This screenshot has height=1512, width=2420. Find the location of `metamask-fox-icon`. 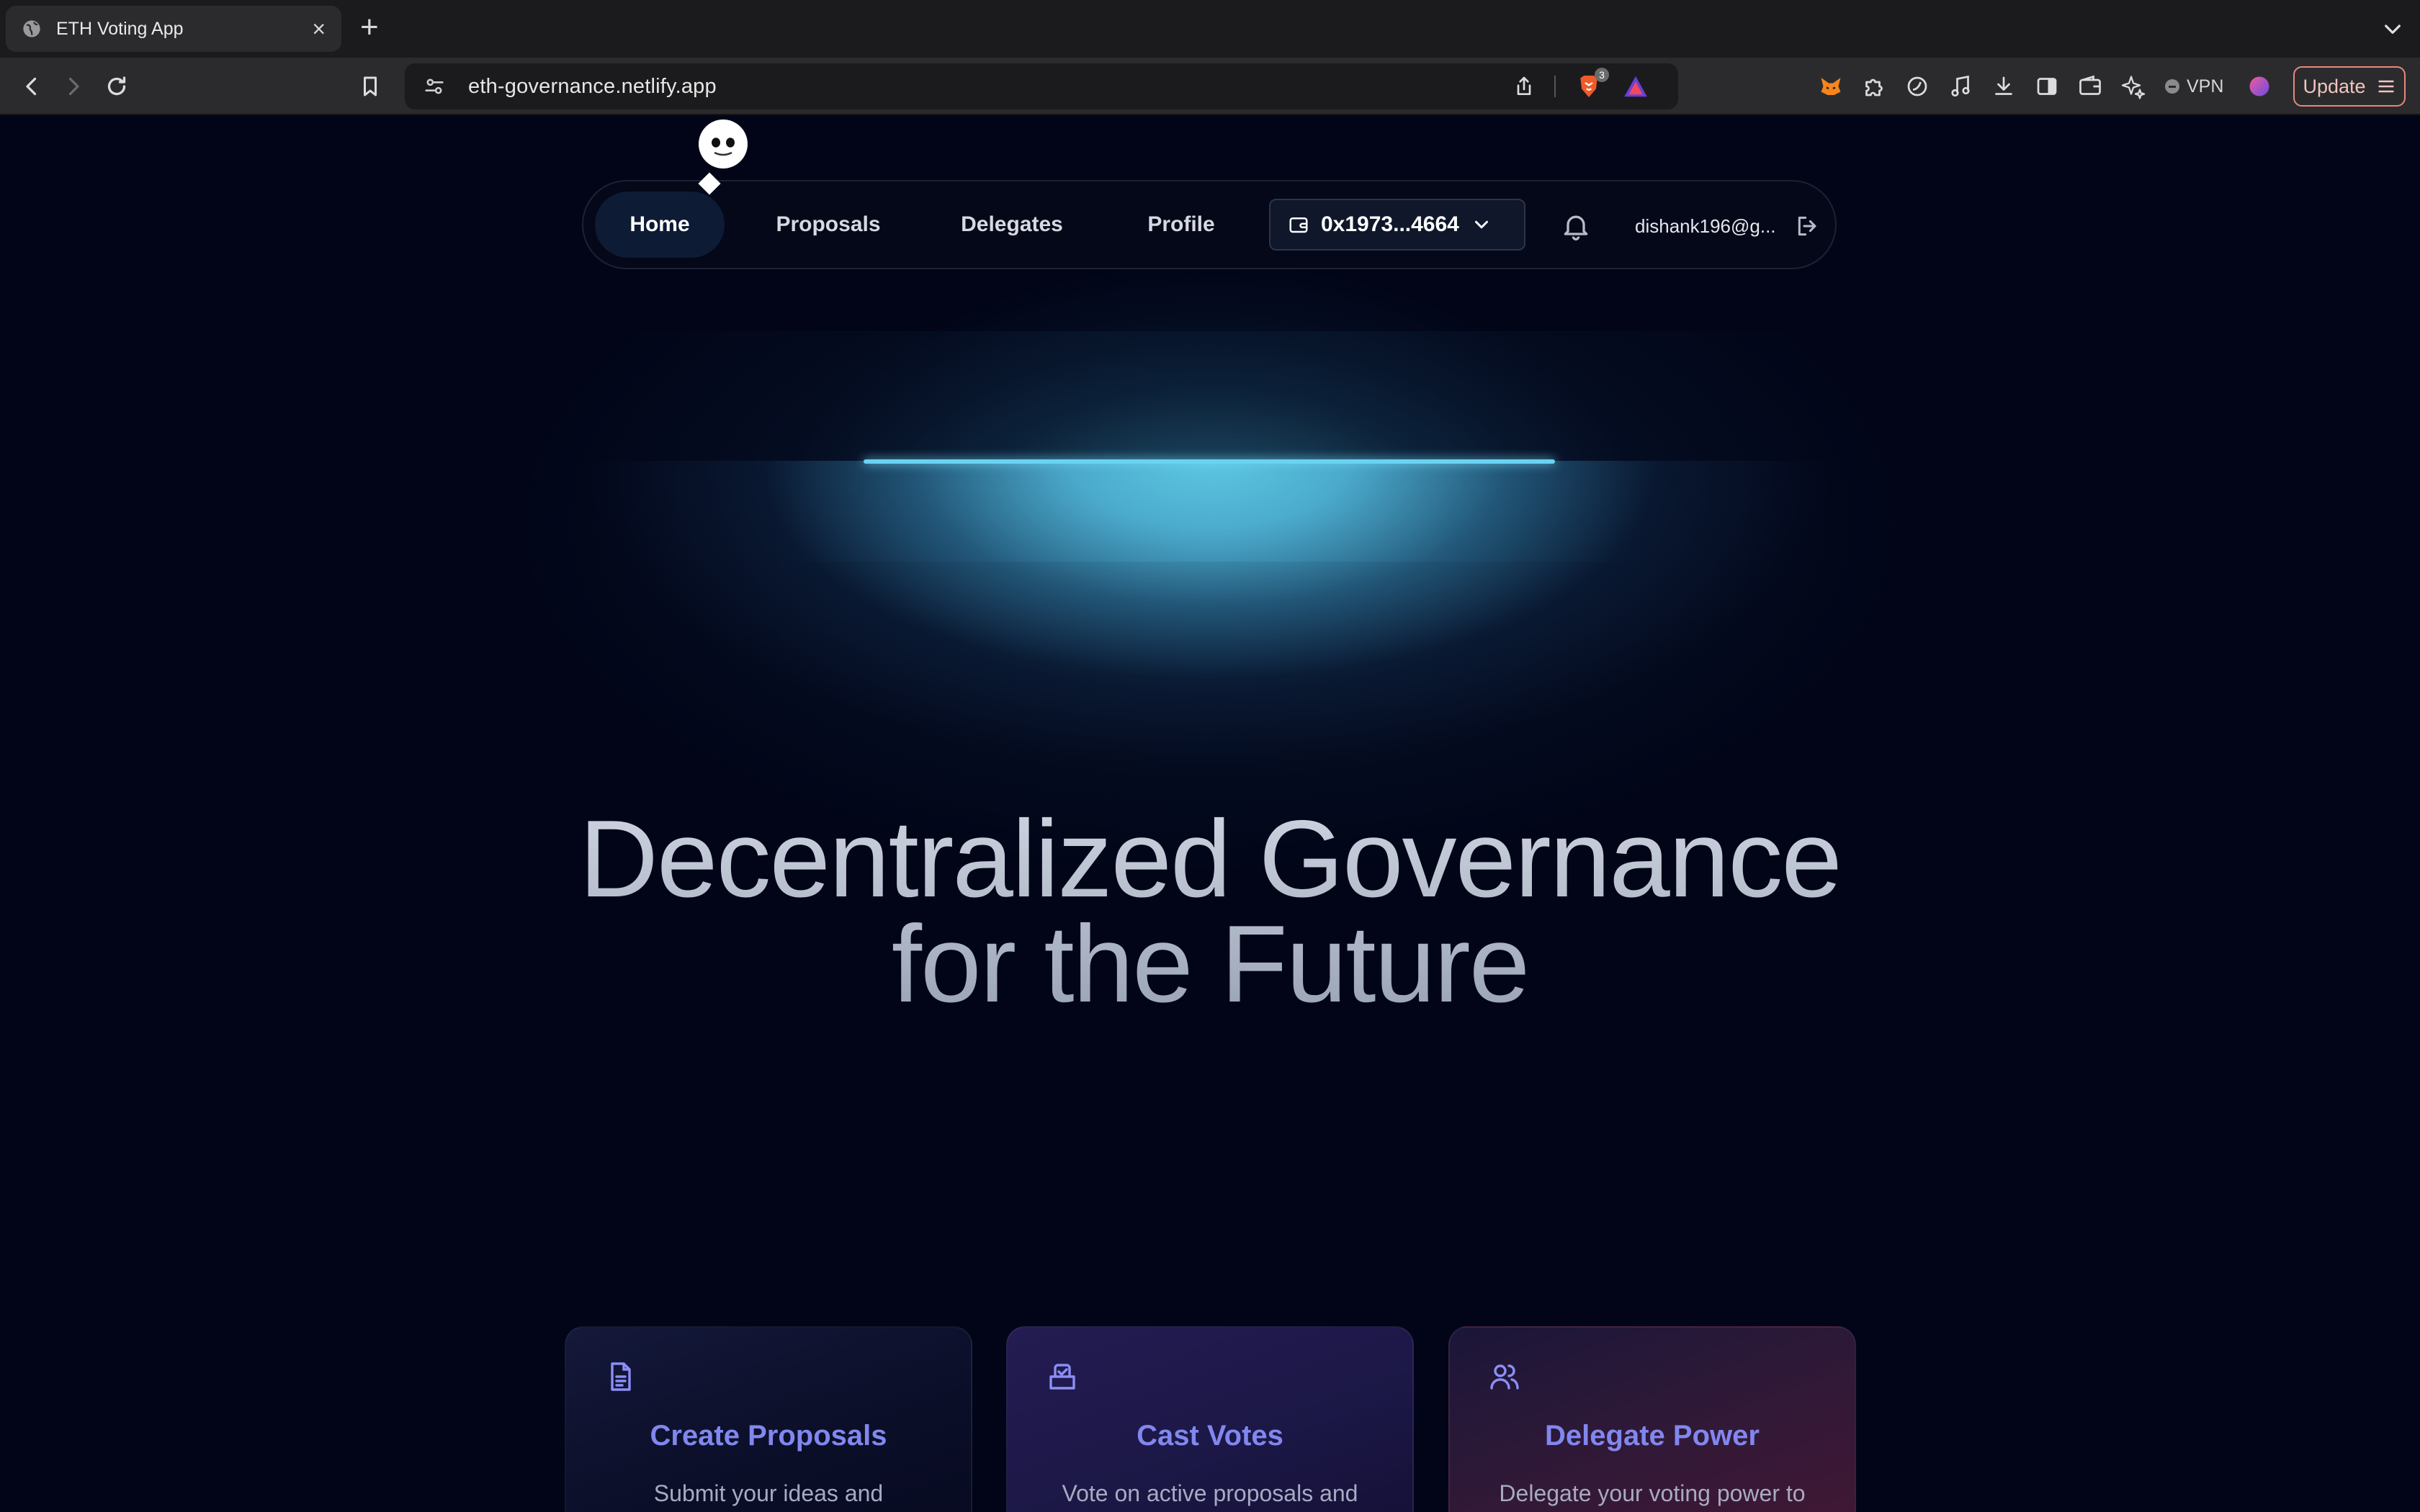

metamask-fox-icon is located at coordinates (1831, 86).